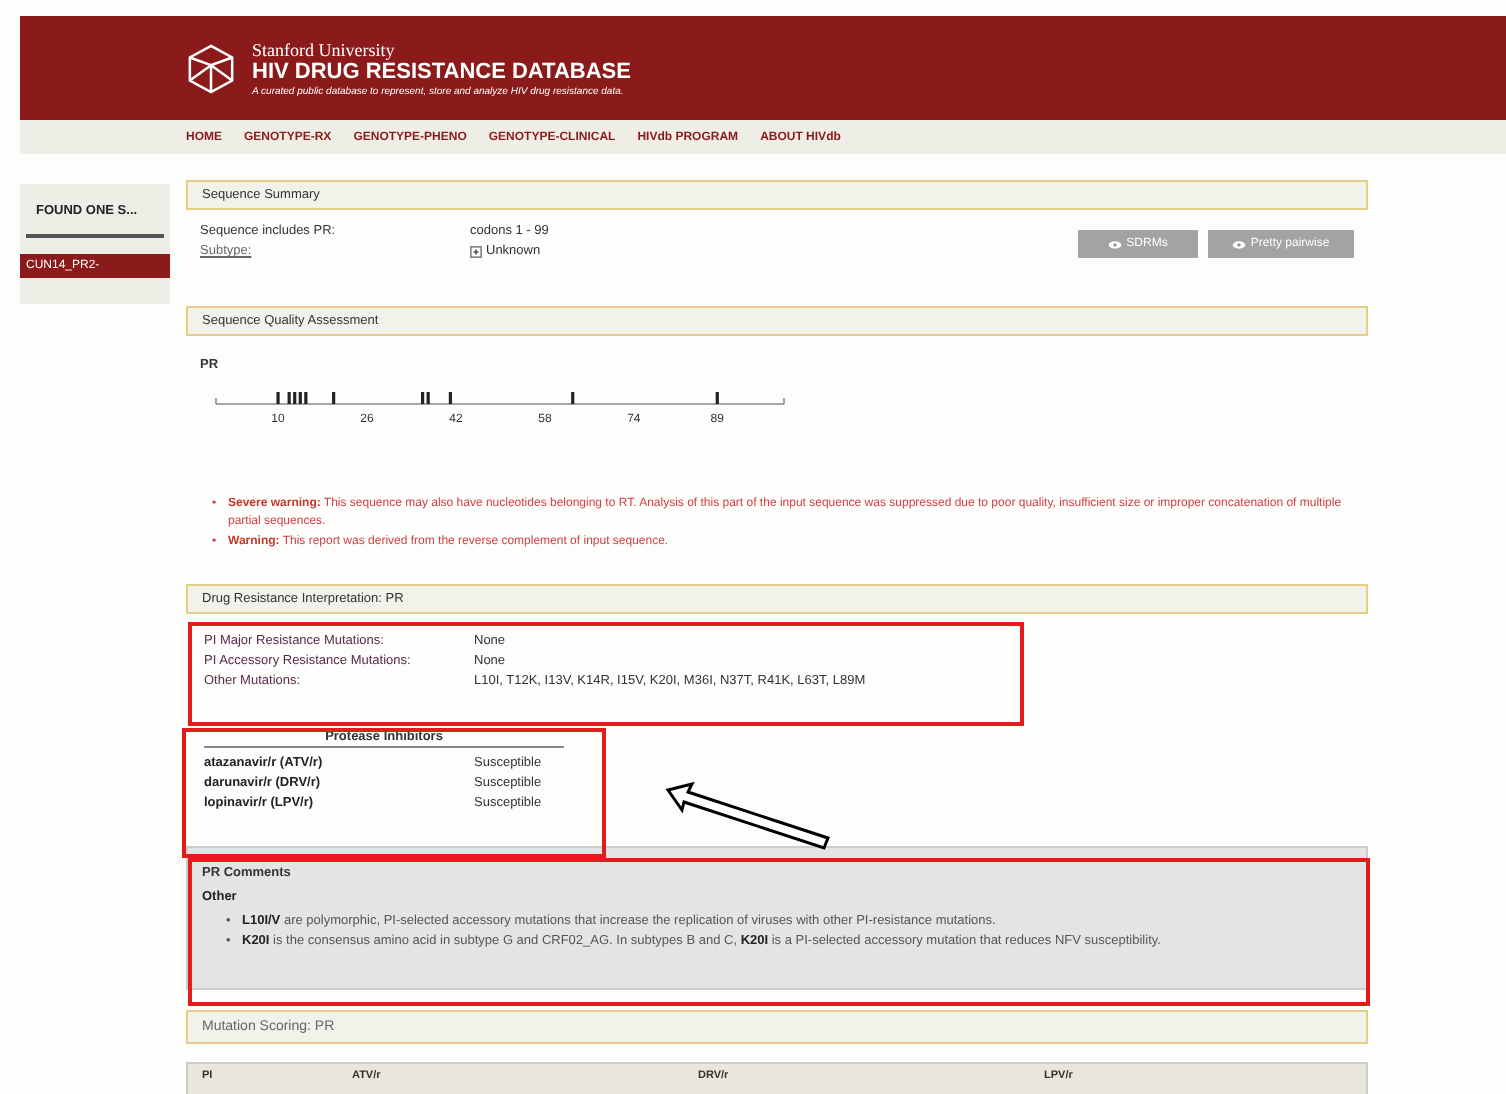 The width and height of the screenshot is (1506, 1094). What do you see at coordinates (441, 72) in the screenshot?
I see `site-title: HIV DRUG RESISTANCE DATABASE` at bounding box center [441, 72].